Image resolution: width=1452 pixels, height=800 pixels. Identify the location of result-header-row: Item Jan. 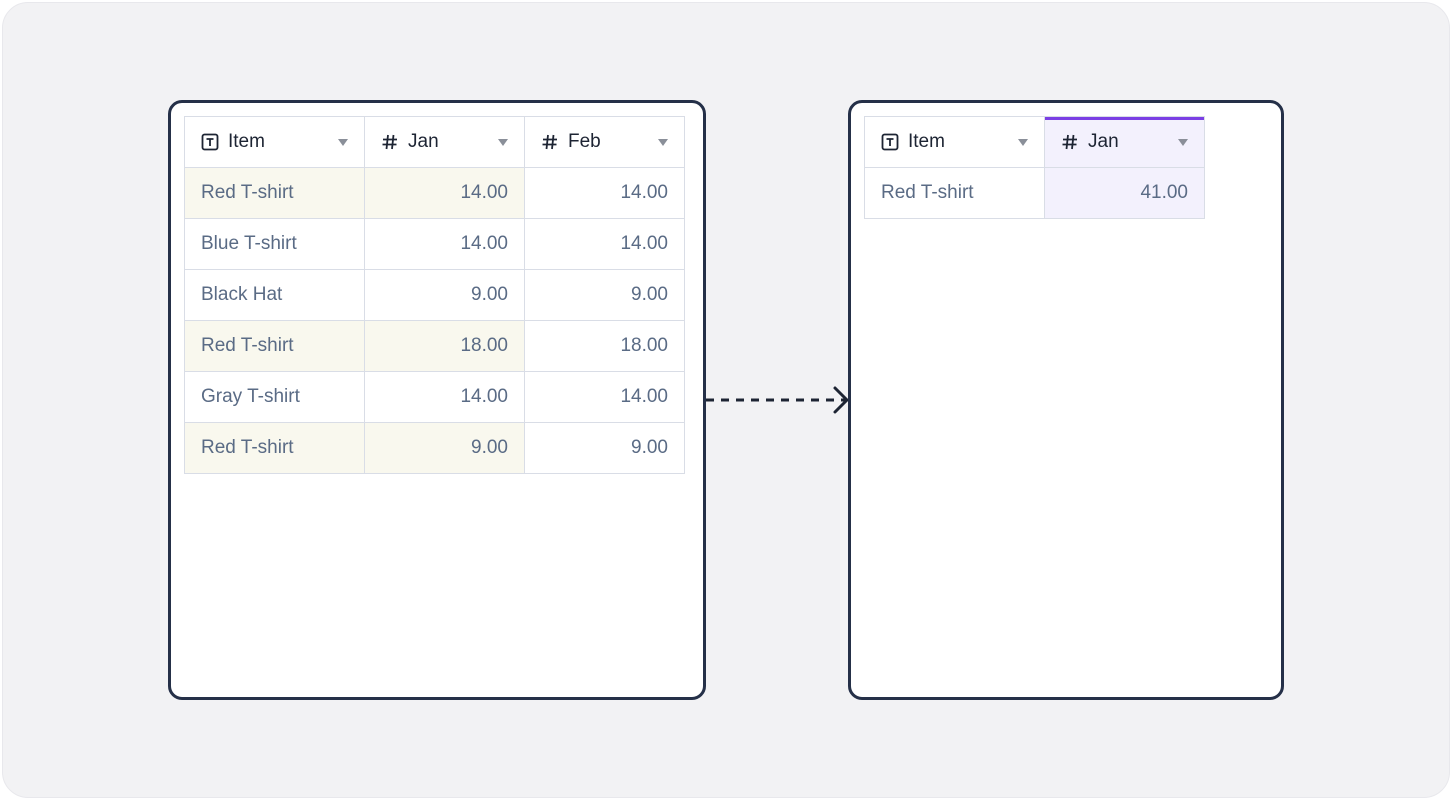
(1034, 142).